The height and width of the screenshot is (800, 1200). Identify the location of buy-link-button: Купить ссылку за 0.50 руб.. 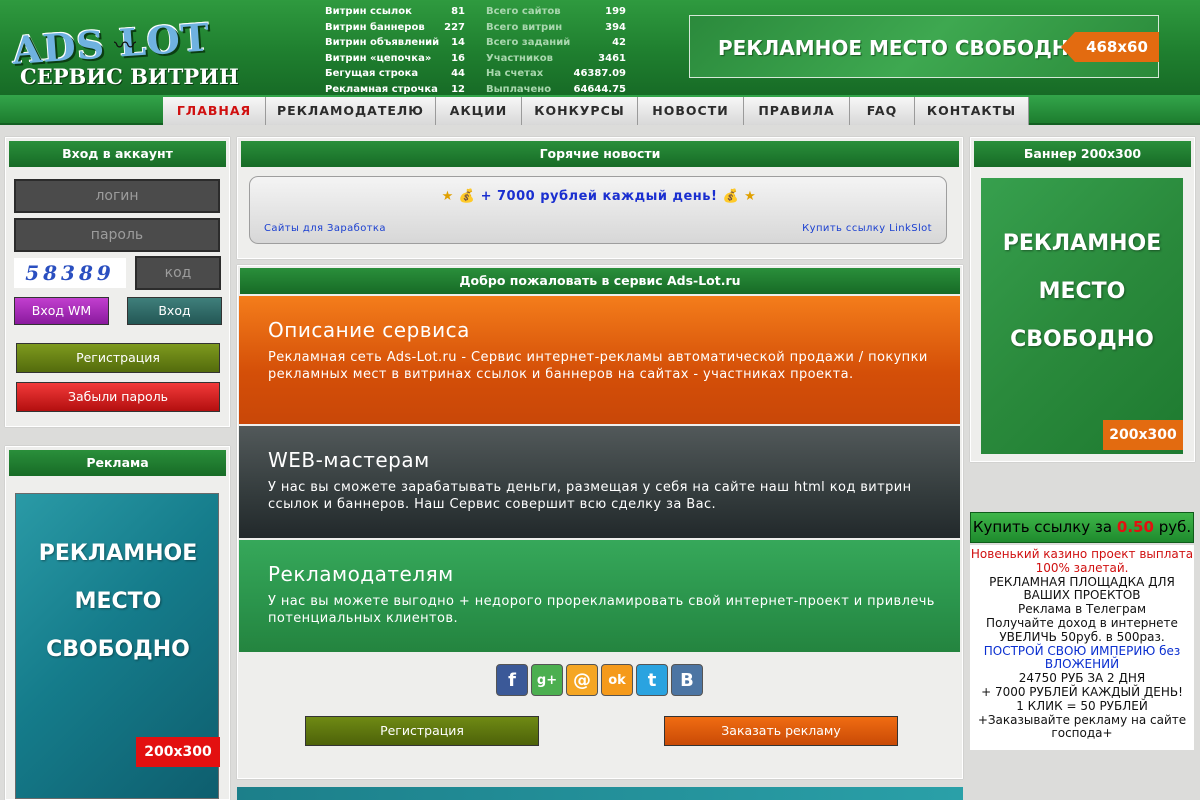
(1082, 527).